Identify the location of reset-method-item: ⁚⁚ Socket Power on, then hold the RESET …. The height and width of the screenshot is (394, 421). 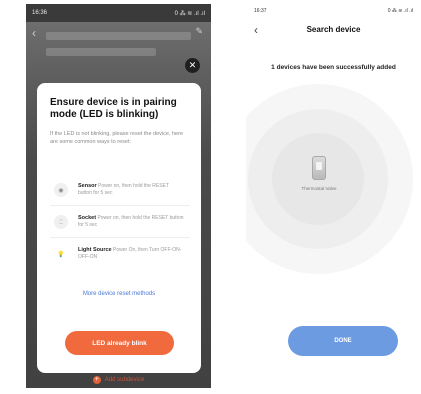
(120, 222).